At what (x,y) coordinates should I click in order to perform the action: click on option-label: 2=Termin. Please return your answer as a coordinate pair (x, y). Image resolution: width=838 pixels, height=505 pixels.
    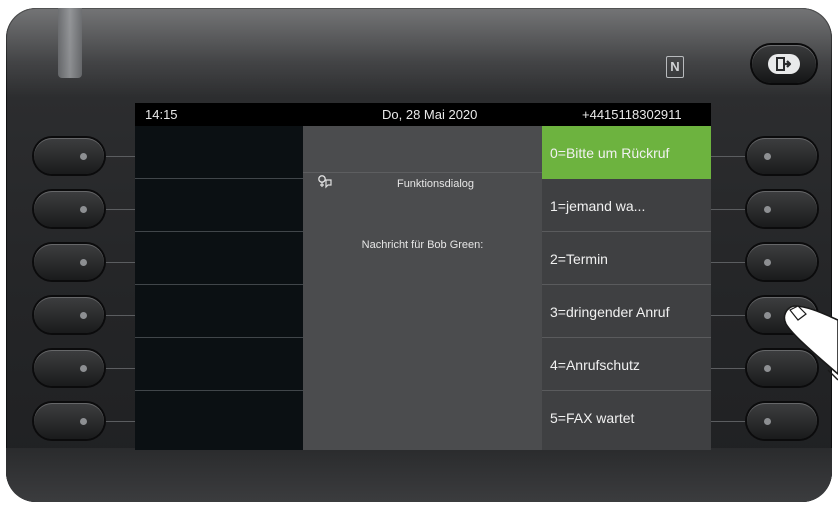
    Looking at the image, I should click on (579, 259).